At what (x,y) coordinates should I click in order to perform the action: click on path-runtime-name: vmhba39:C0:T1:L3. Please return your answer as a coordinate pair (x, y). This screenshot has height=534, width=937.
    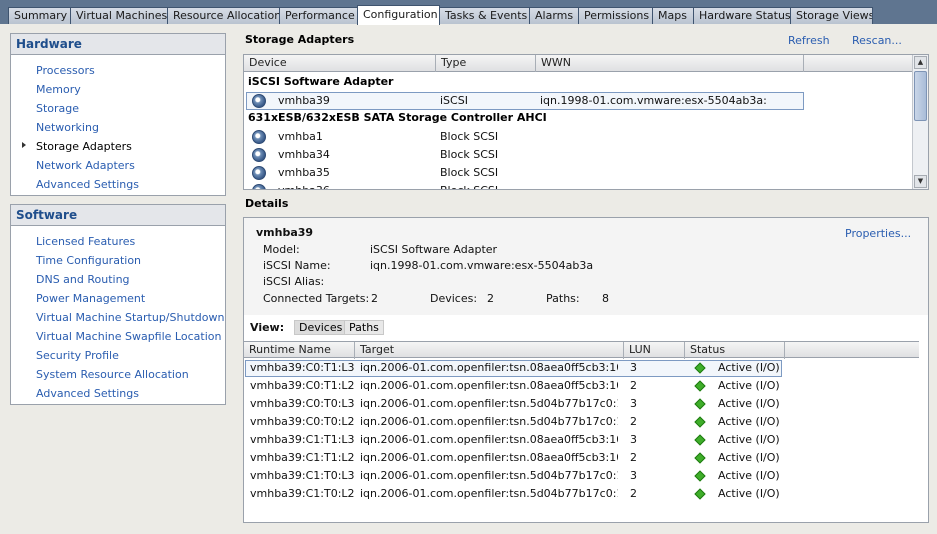
    Looking at the image, I should click on (302, 368).